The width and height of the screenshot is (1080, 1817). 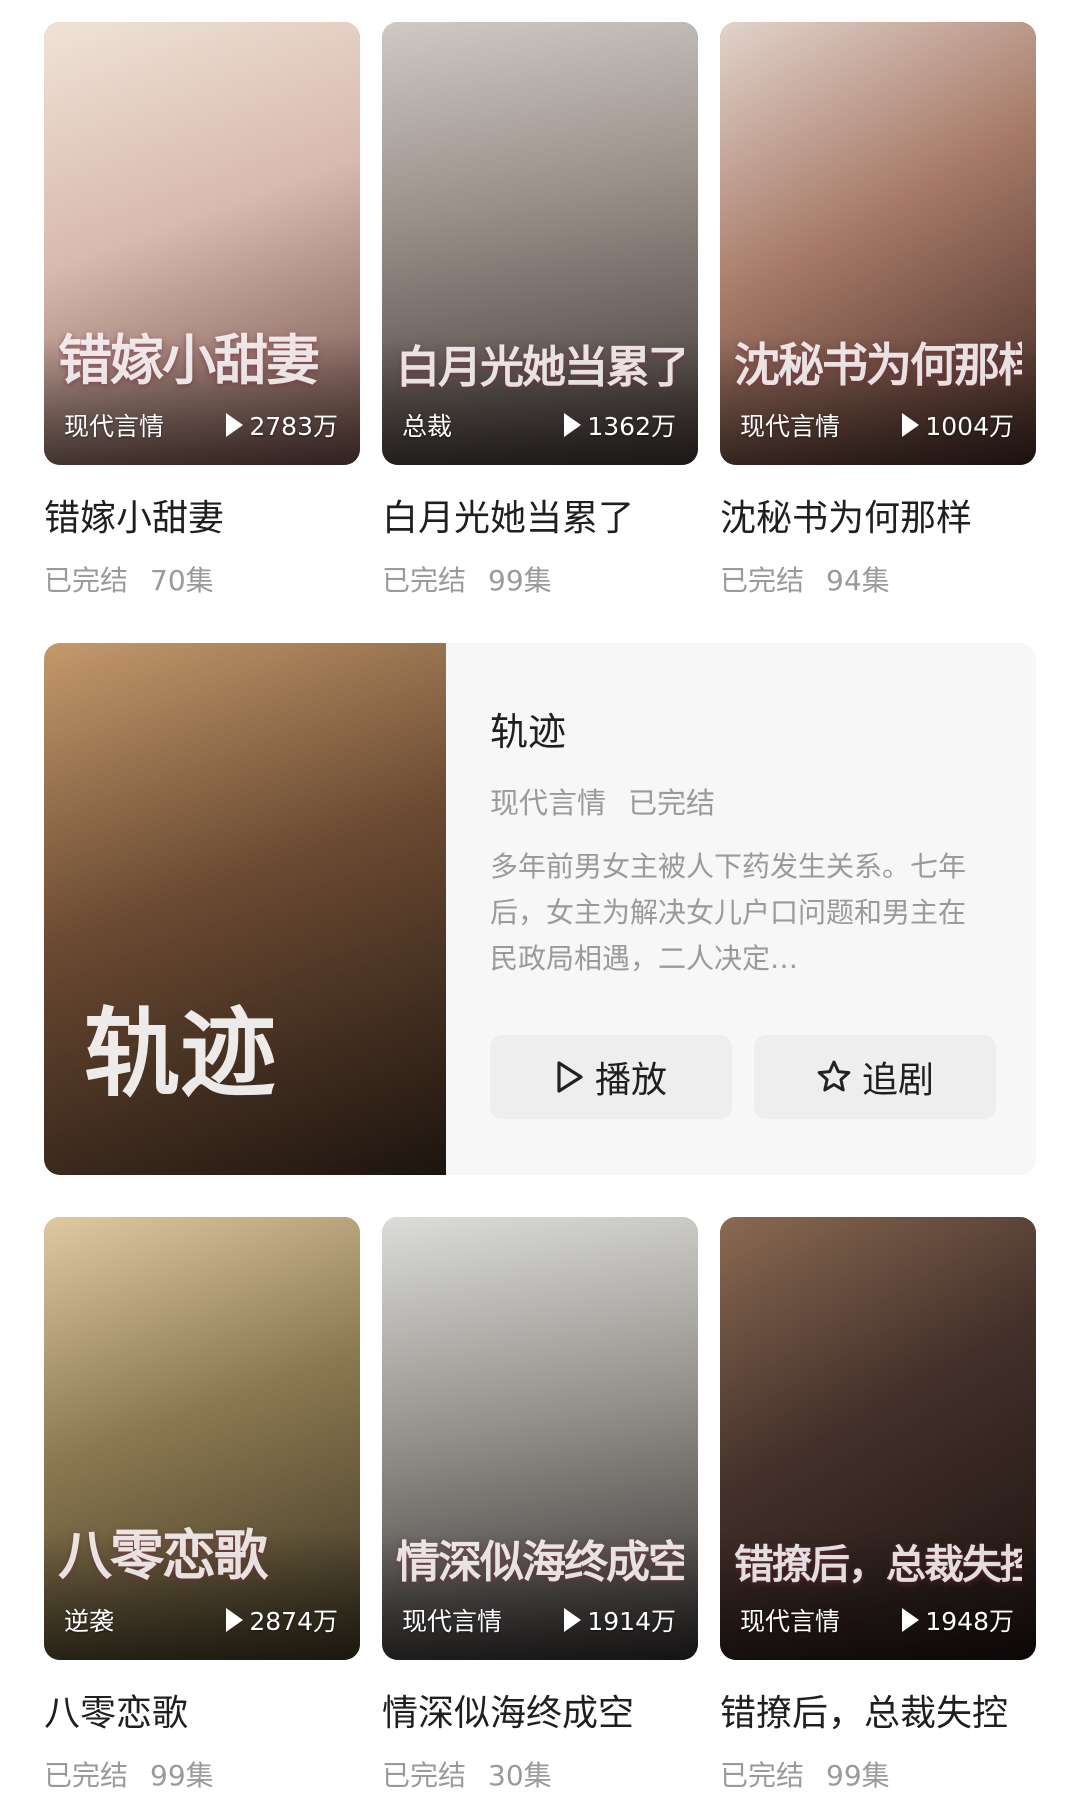 I want to click on featured-tags: 现代言情 已完结, so click(x=603, y=803).